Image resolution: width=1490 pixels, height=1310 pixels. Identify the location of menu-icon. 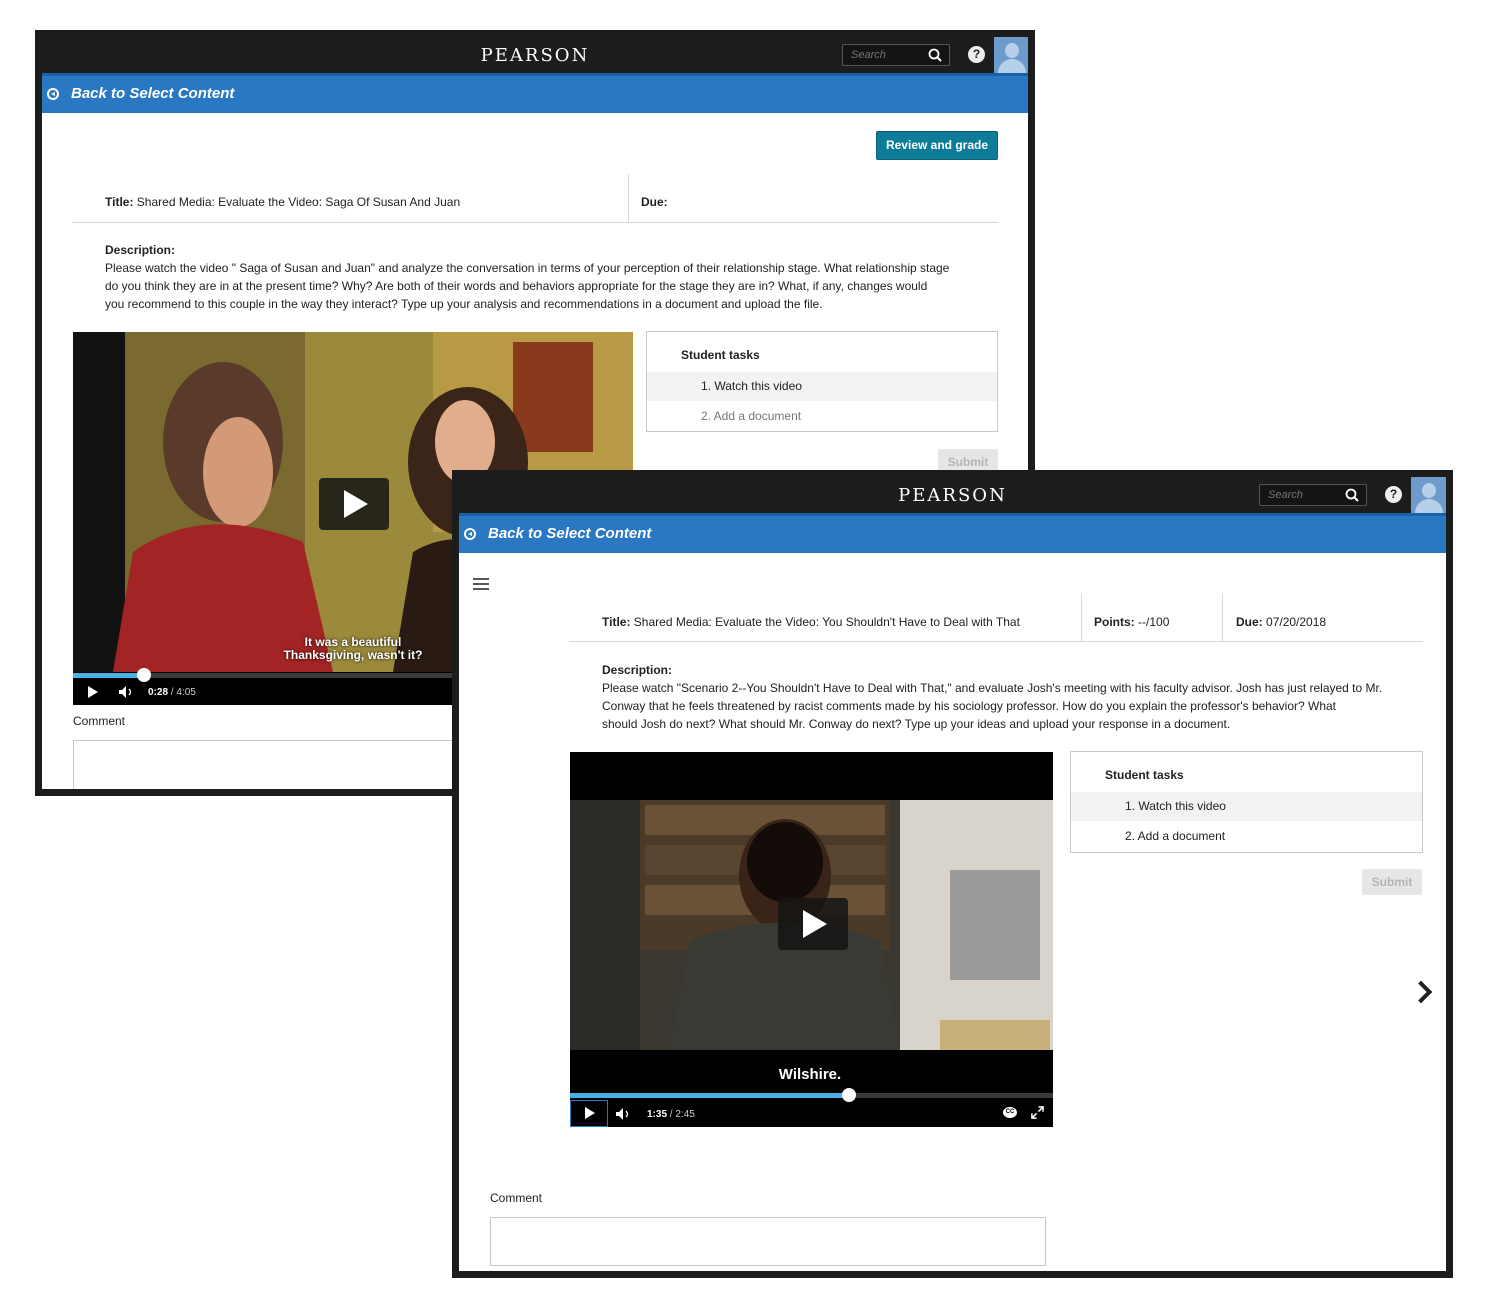
(481, 584).